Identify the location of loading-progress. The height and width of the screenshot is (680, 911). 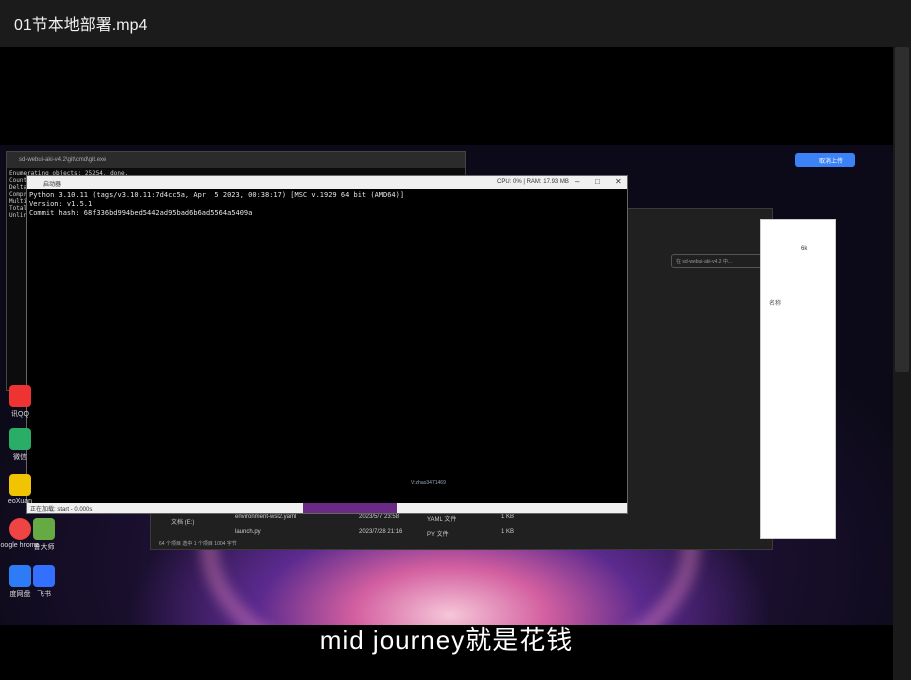
(350, 508).